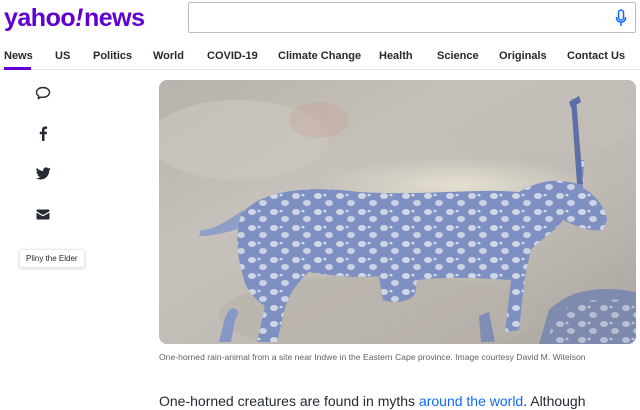  What do you see at coordinates (79, 17) in the screenshot?
I see `logo-bang-text: !` at bounding box center [79, 17].